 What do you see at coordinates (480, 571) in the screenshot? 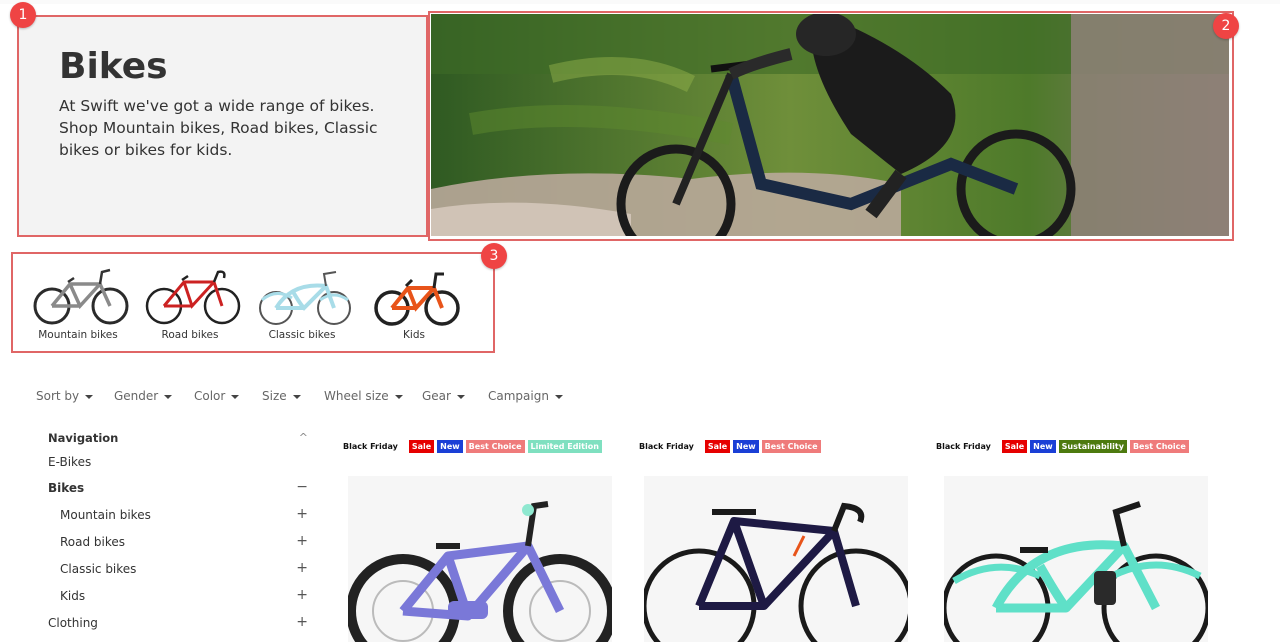
I see `kids-bike-product-image` at bounding box center [480, 571].